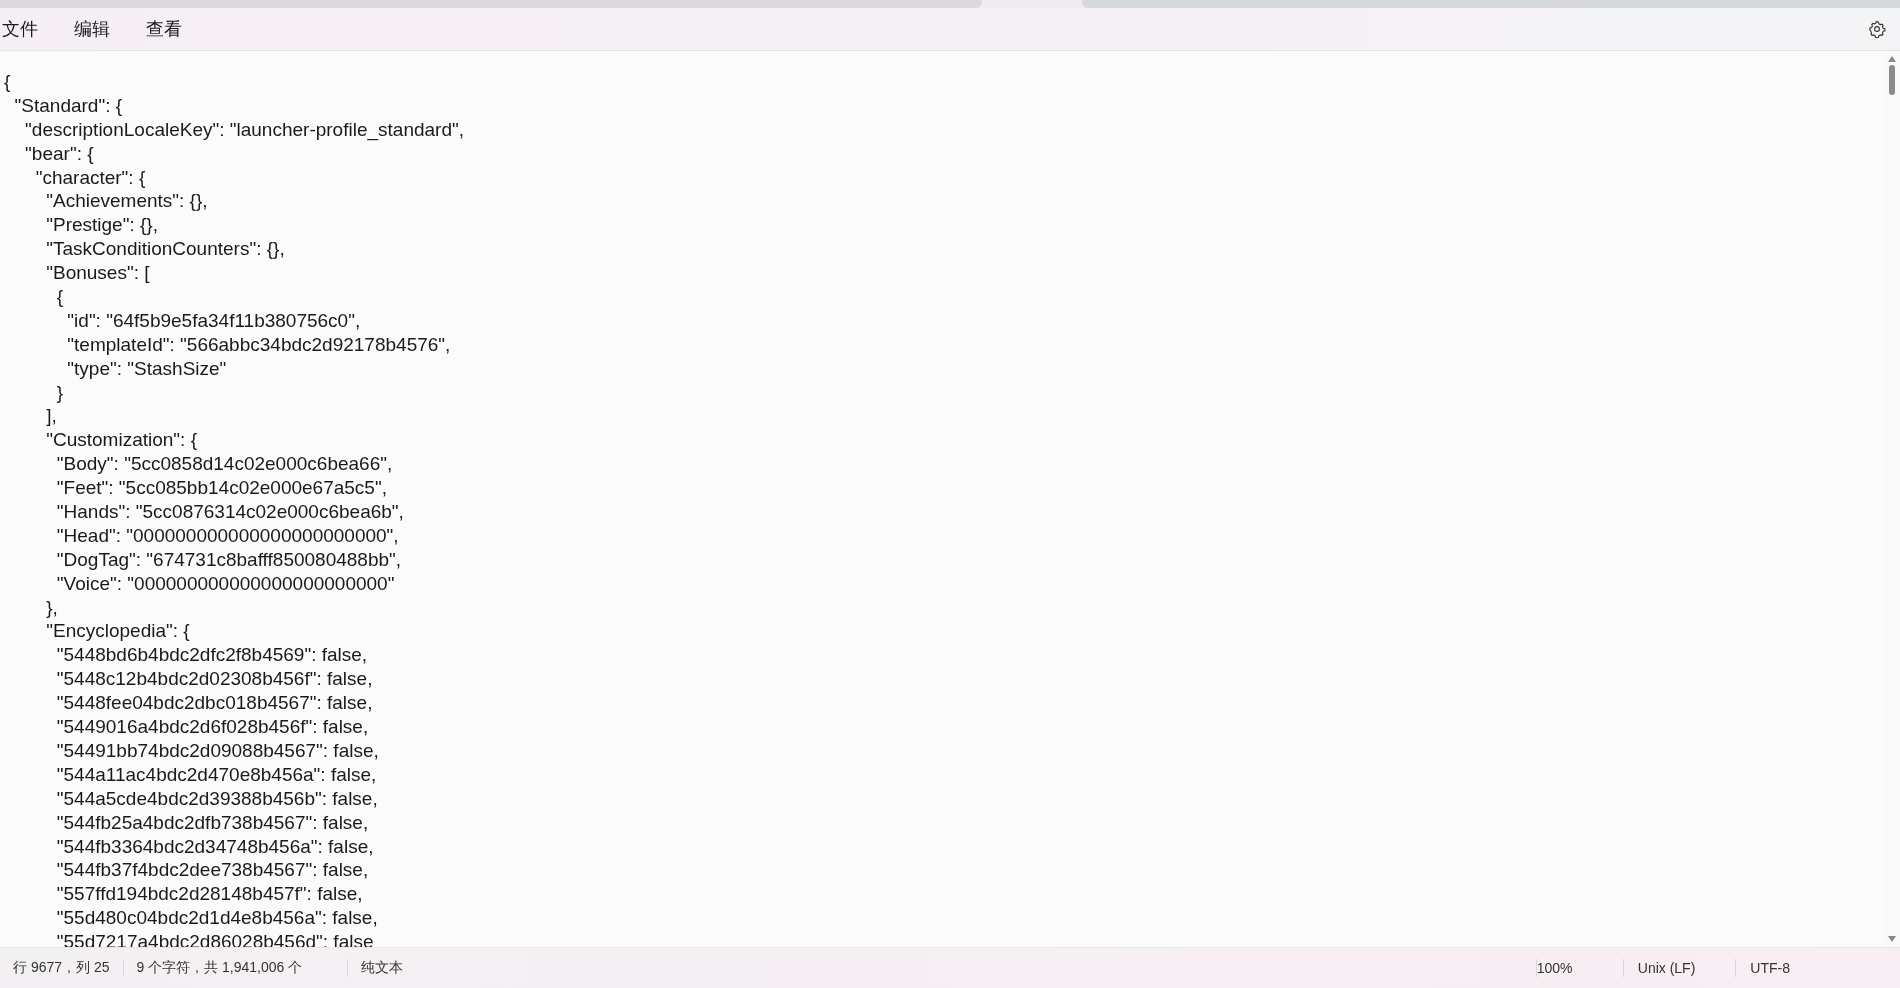 The height and width of the screenshot is (988, 1900). Describe the element at coordinates (214, 679) in the screenshot. I see `code-line: "5448c12b4bdc2d02308b456f": false,` at that location.